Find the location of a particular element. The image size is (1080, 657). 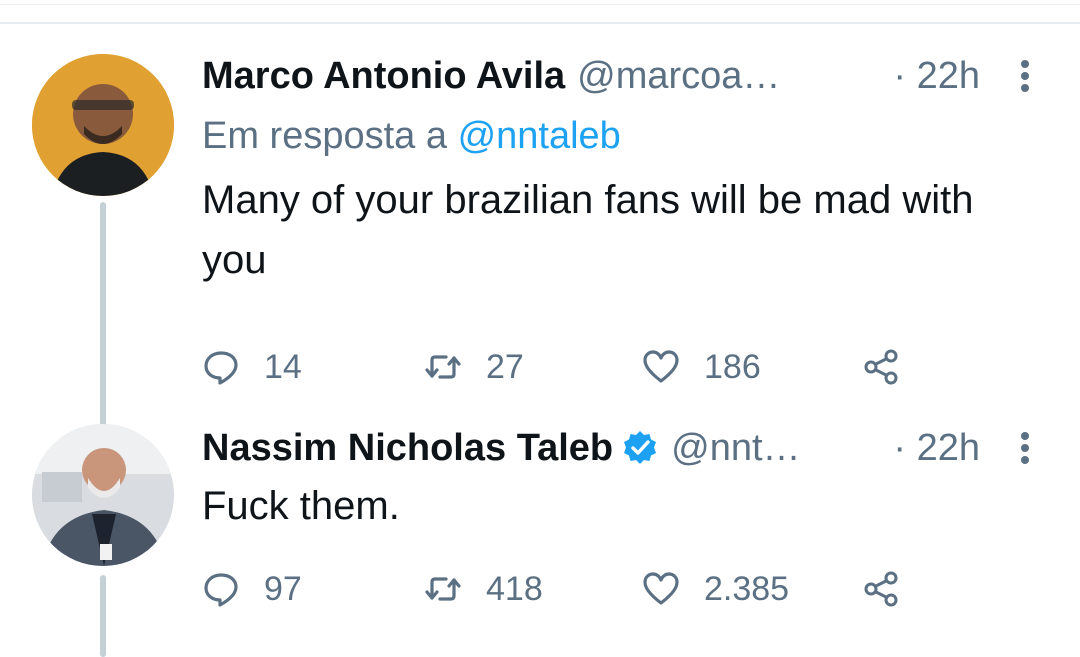

retweet-count: 27 is located at coordinates (505, 366).